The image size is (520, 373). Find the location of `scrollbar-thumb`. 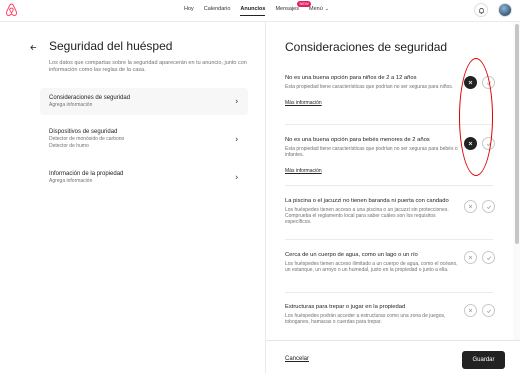

scrollbar-thumb is located at coordinates (517, 134).